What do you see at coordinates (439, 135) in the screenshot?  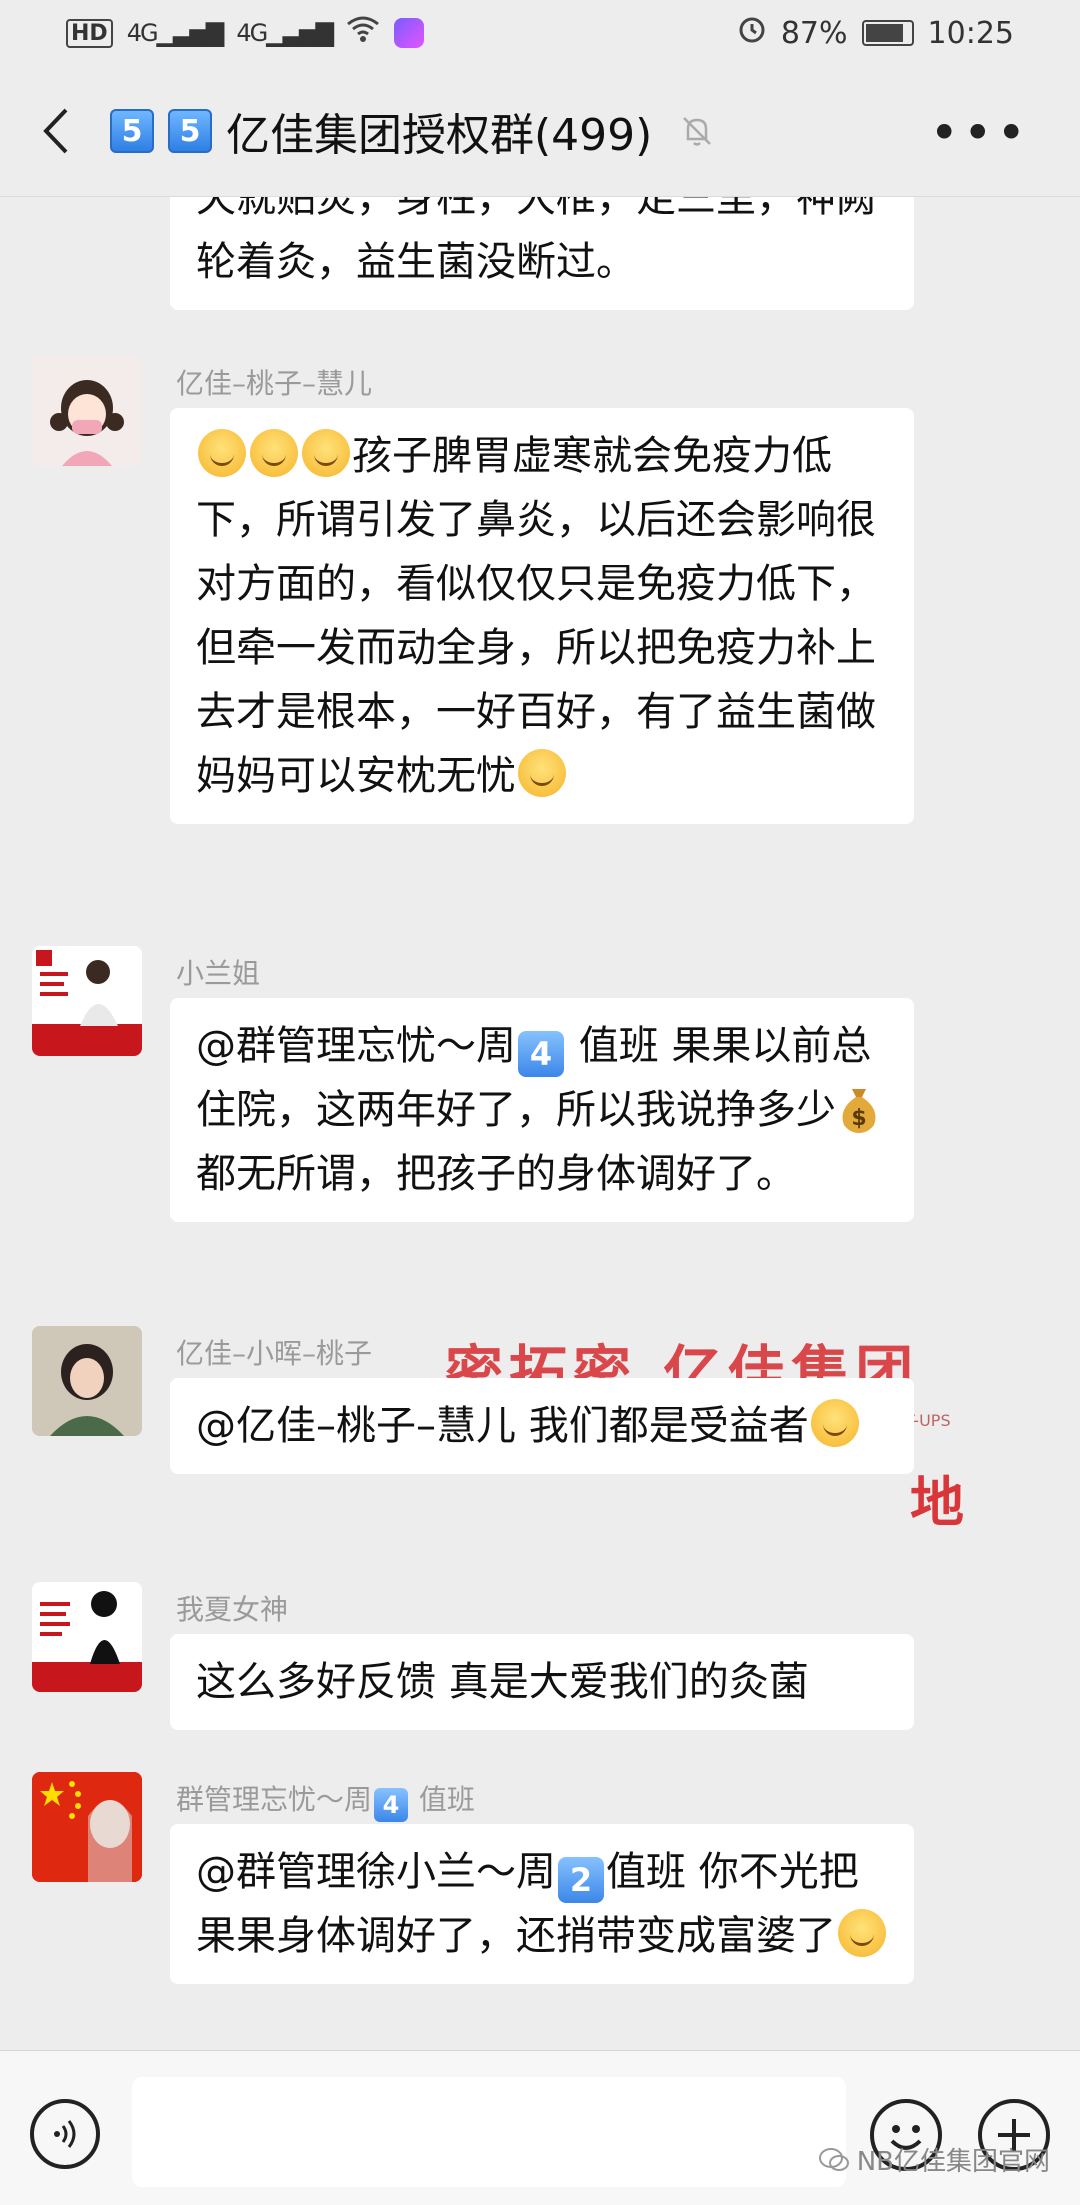 I see `page-title: 亿佳集团授权群(499)` at bounding box center [439, 135].